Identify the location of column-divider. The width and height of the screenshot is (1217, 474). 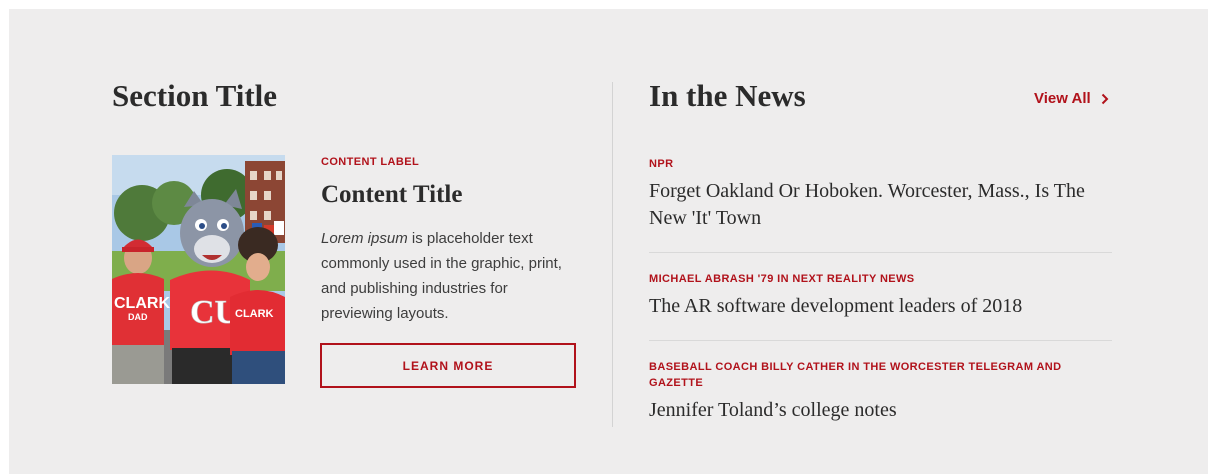
(612, 254).